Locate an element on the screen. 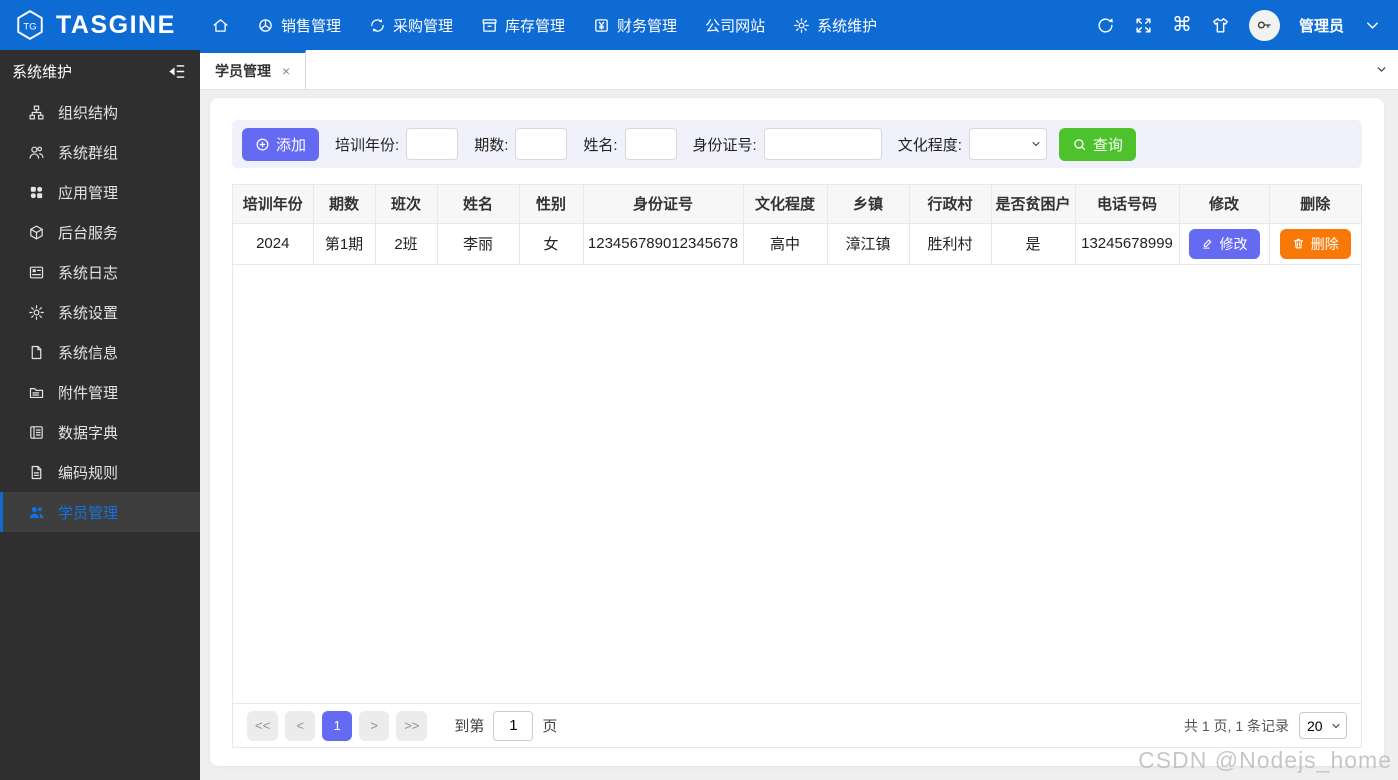 Image resolution: width=1398 pixels, height=780 pixels. col-delete: 删除 is located at coordinates (1315, 204).